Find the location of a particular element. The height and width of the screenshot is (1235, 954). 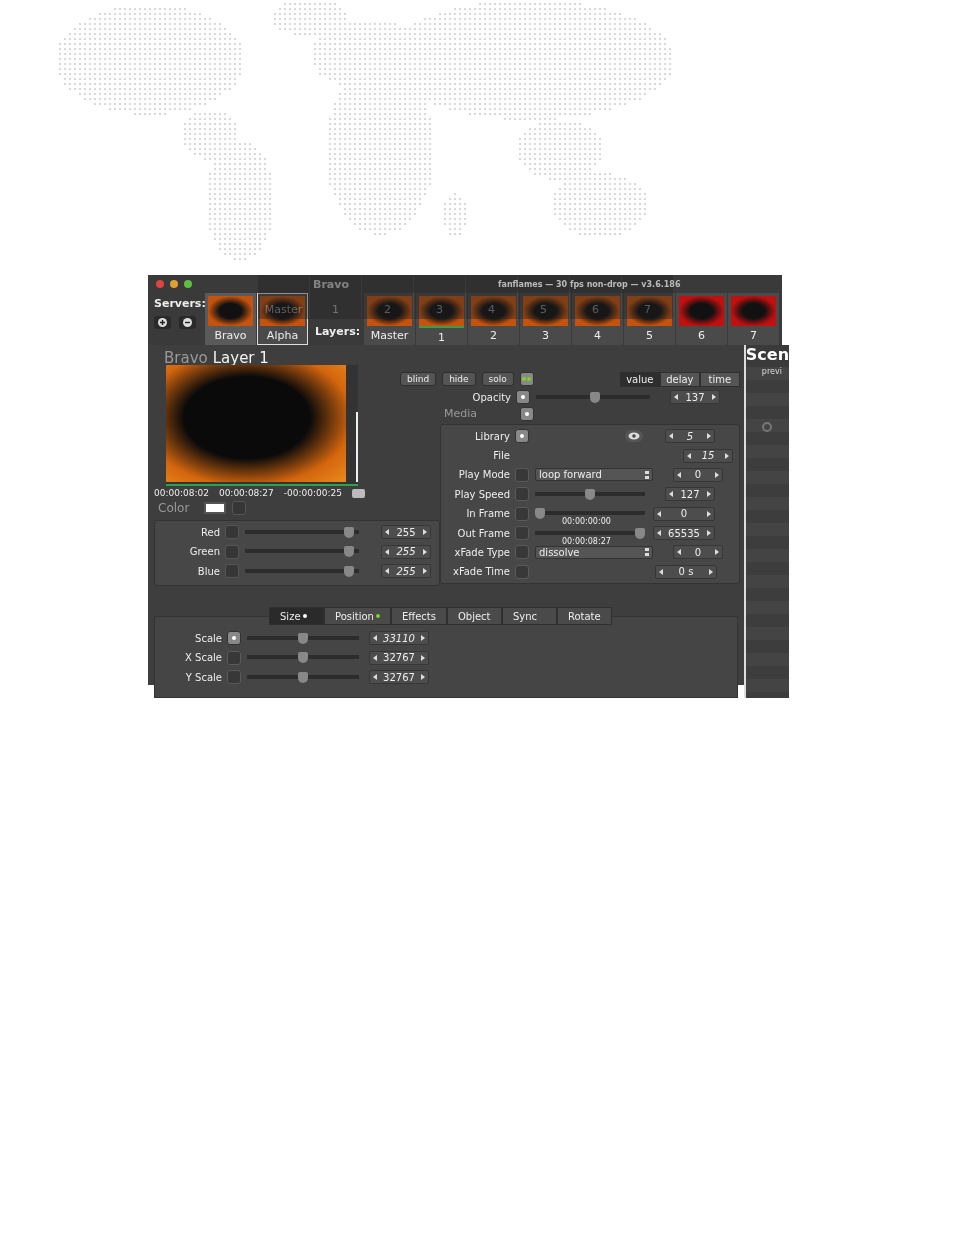

plus-icon is located at coordinates (162, 322).